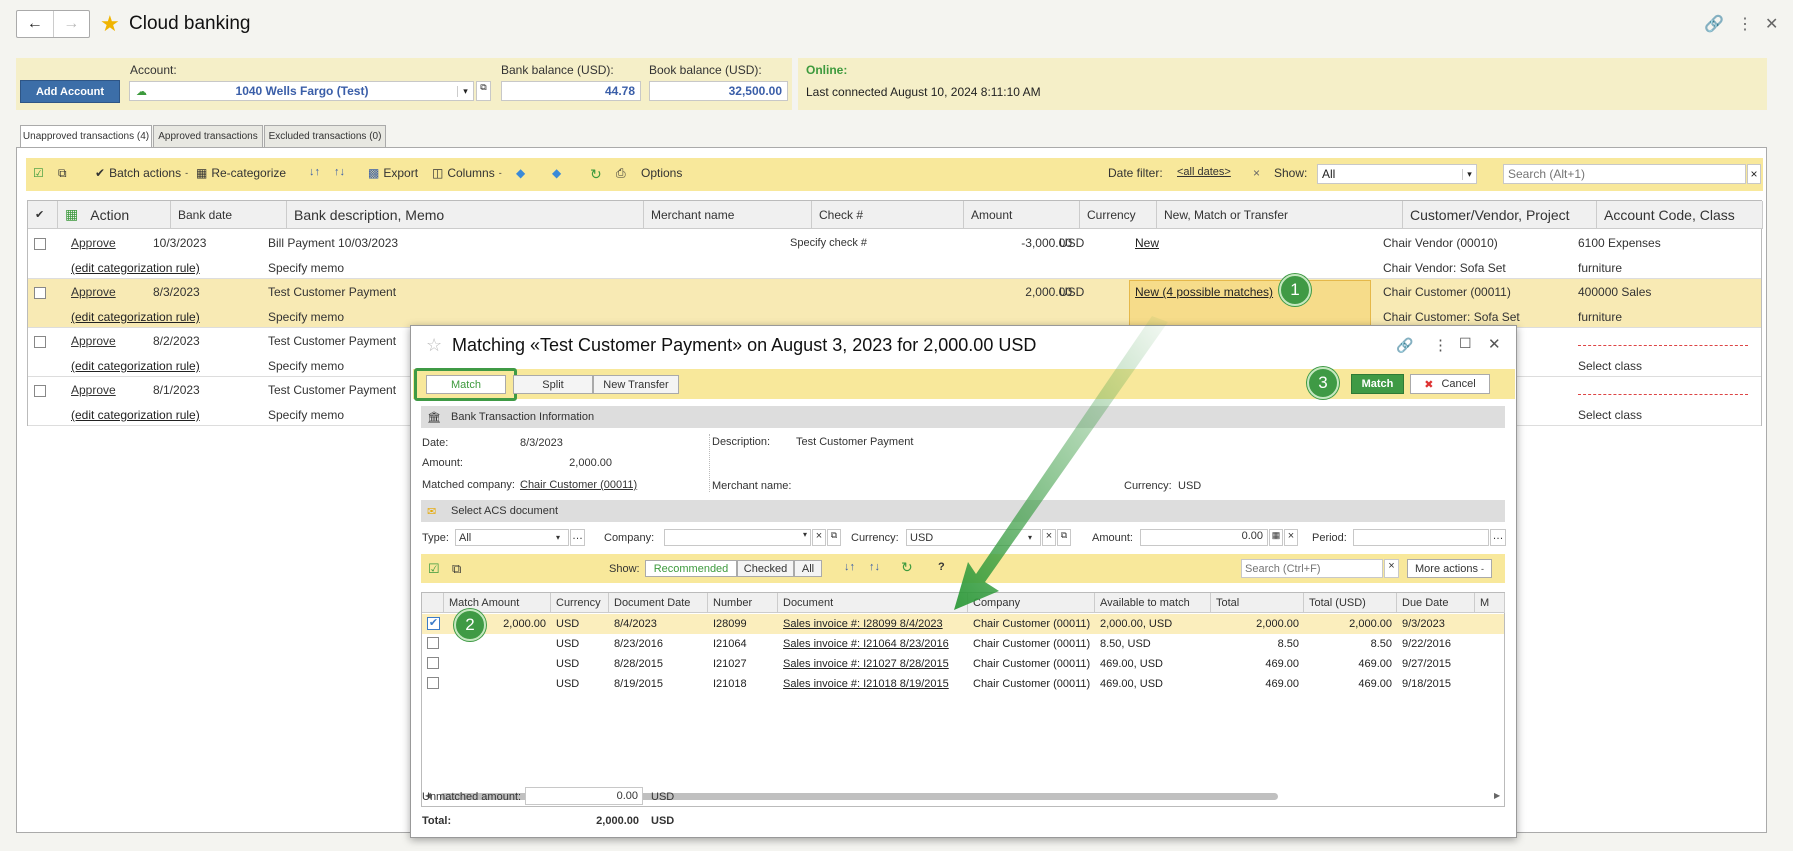 The image size is (1793, 851). What do you see at coordinates (1295, 290) in the screenshot?
I see `step-badge-1: 1` at bounding box center [1295, 290].